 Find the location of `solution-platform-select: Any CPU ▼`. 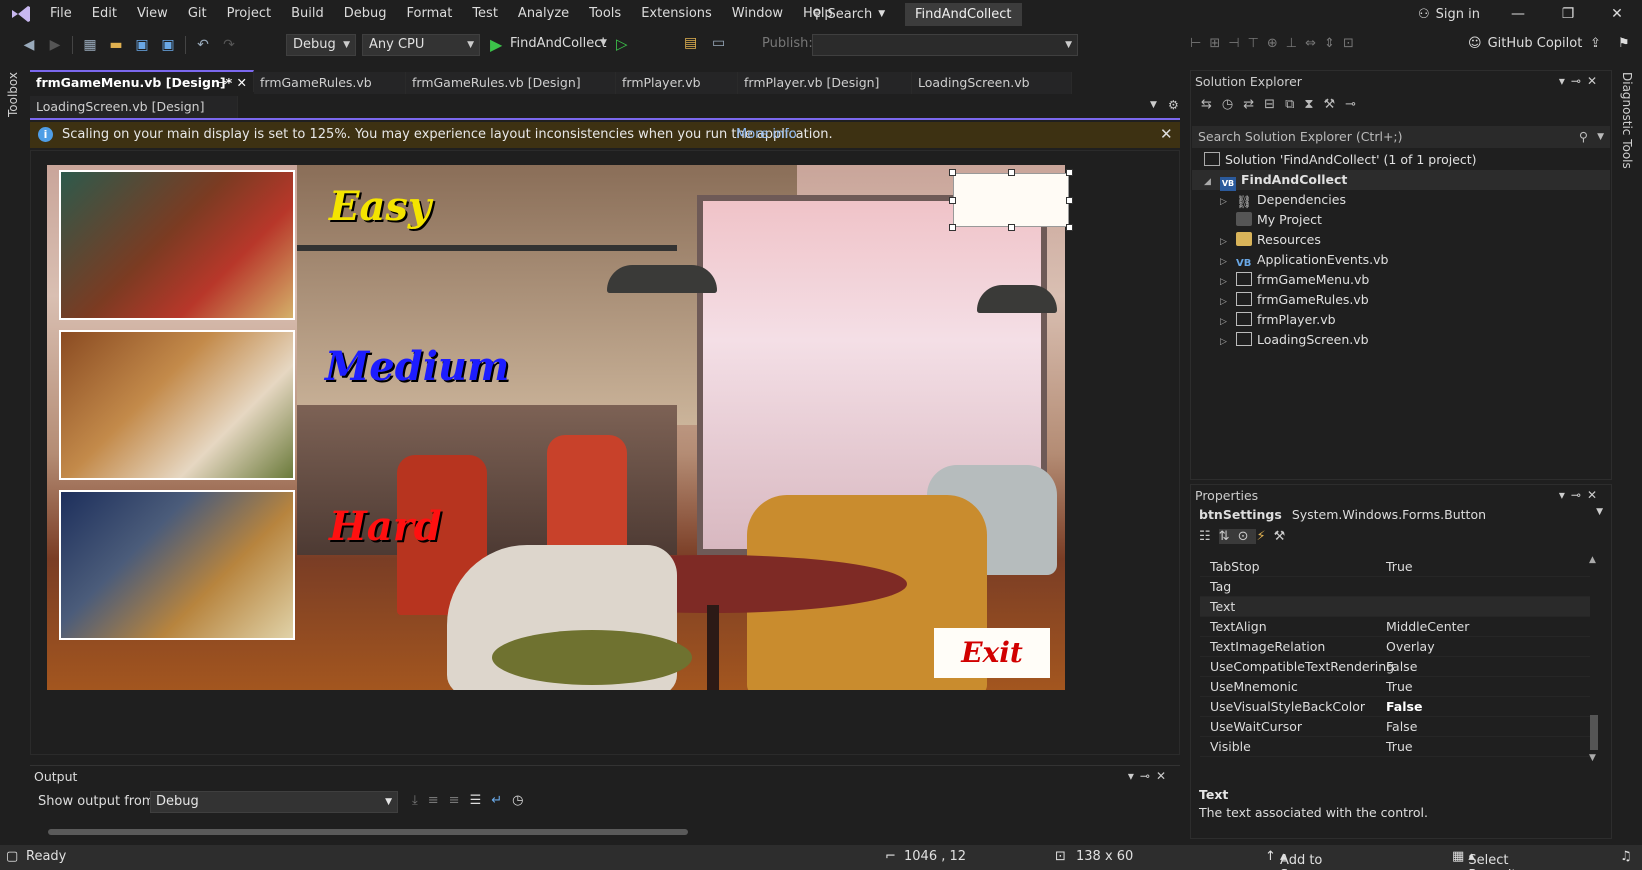

solution-platform-select: Any CPU ▼ is located at coordinates (421, 45).